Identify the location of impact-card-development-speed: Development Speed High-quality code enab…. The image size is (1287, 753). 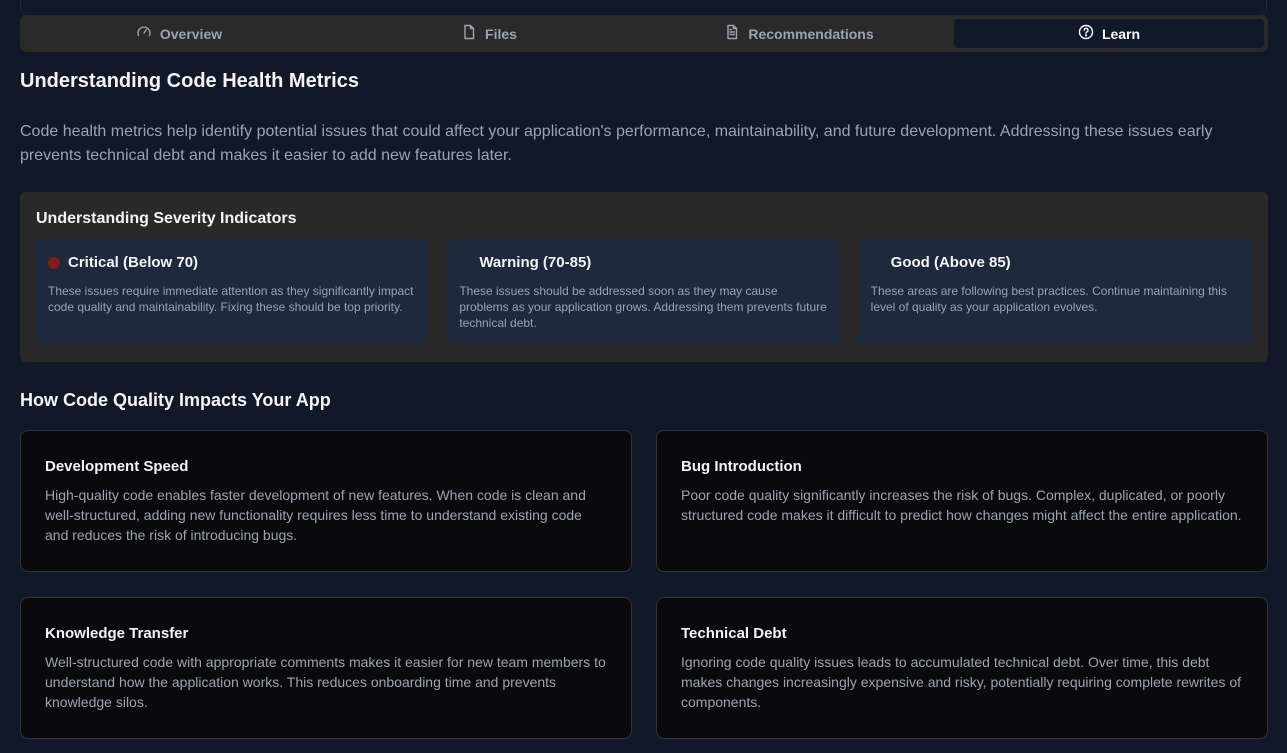
(326, 501).